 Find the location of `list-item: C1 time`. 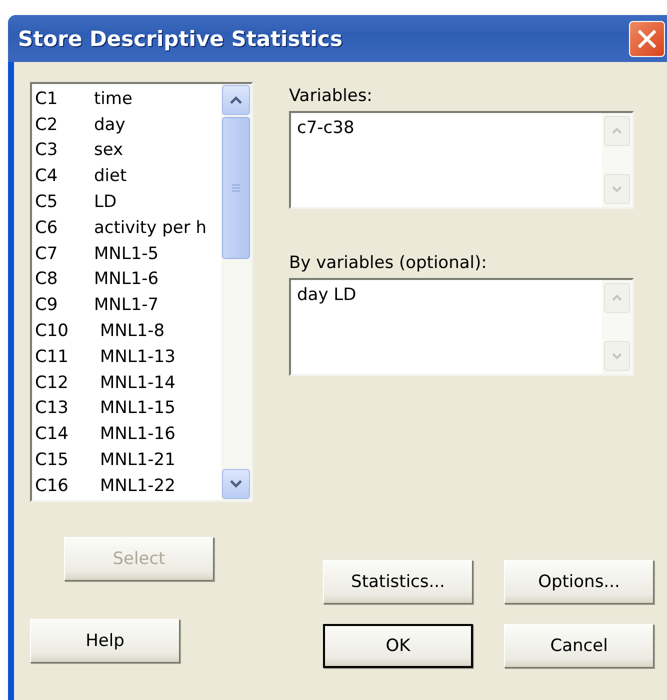

list-item: C1 time is located at coordinates (128, 99).